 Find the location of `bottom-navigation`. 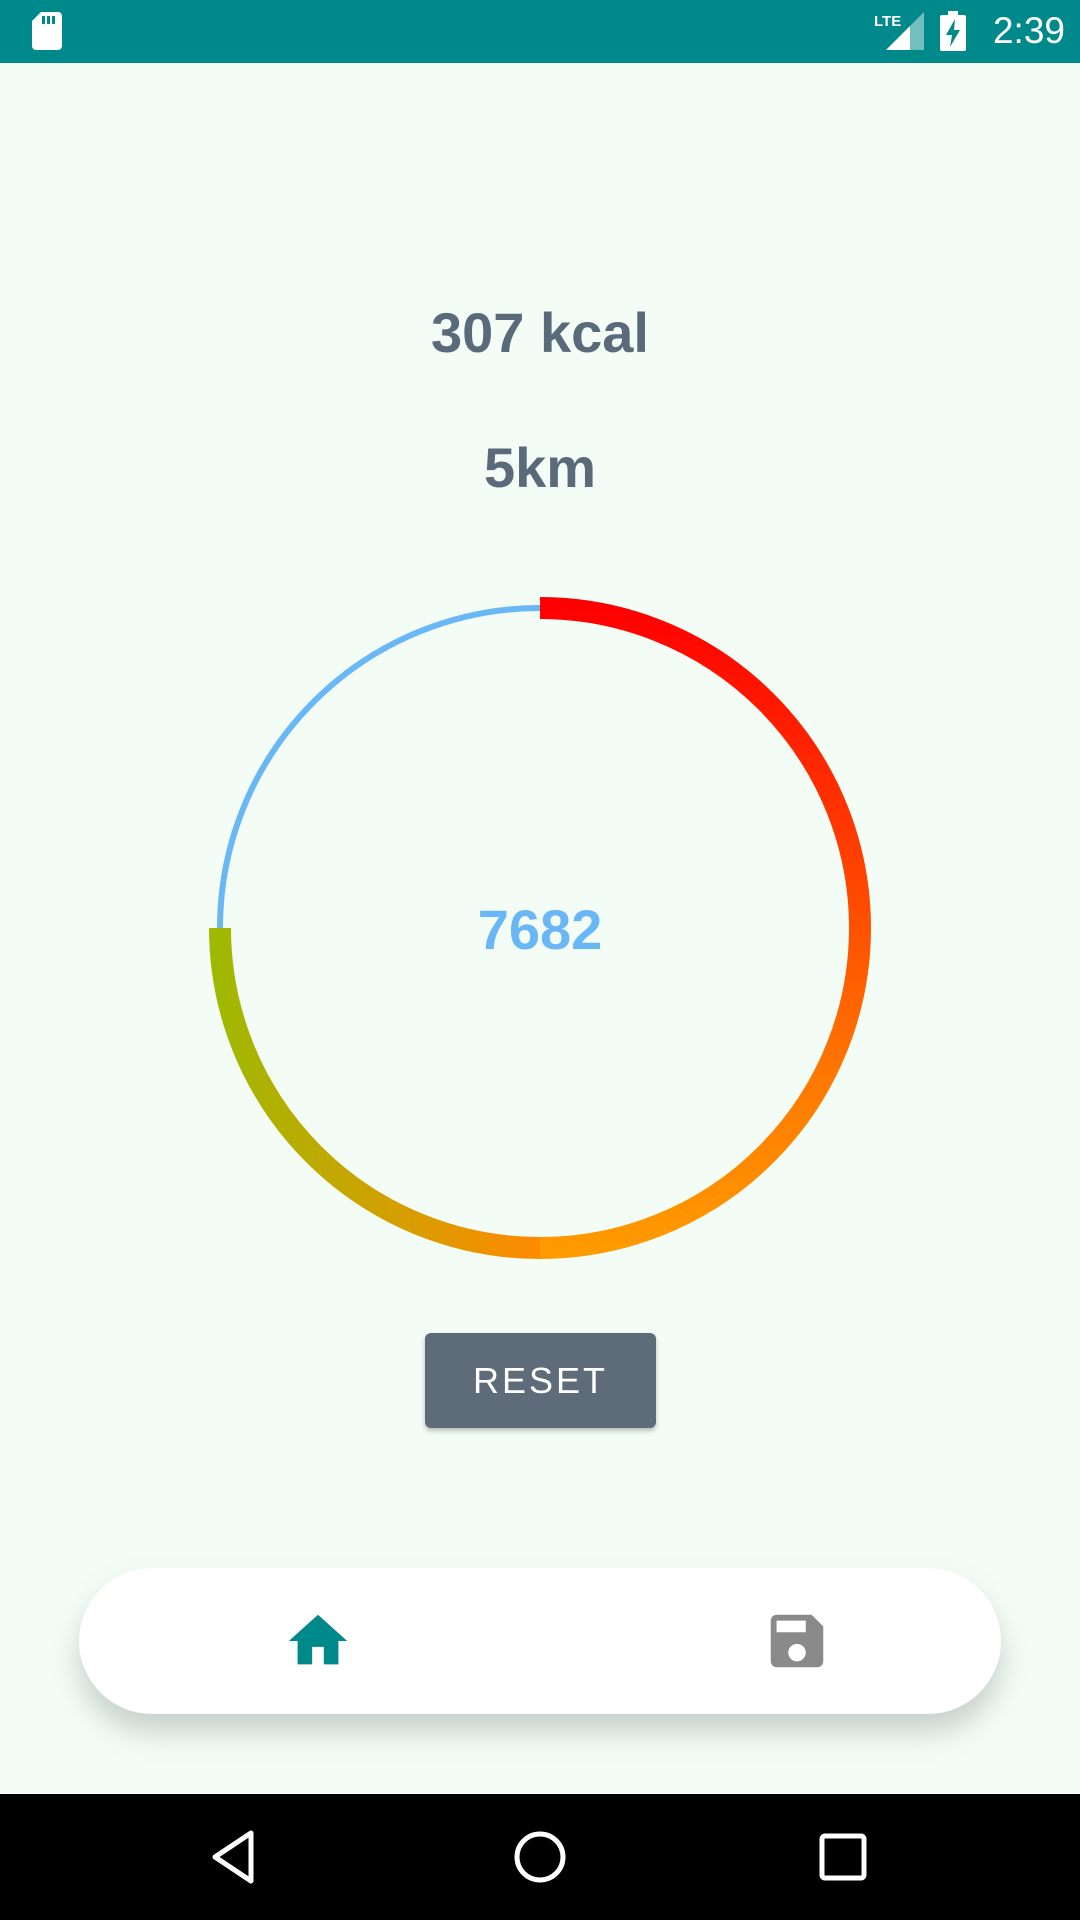

bottom-navigation is located at coordinates (540, 1641).